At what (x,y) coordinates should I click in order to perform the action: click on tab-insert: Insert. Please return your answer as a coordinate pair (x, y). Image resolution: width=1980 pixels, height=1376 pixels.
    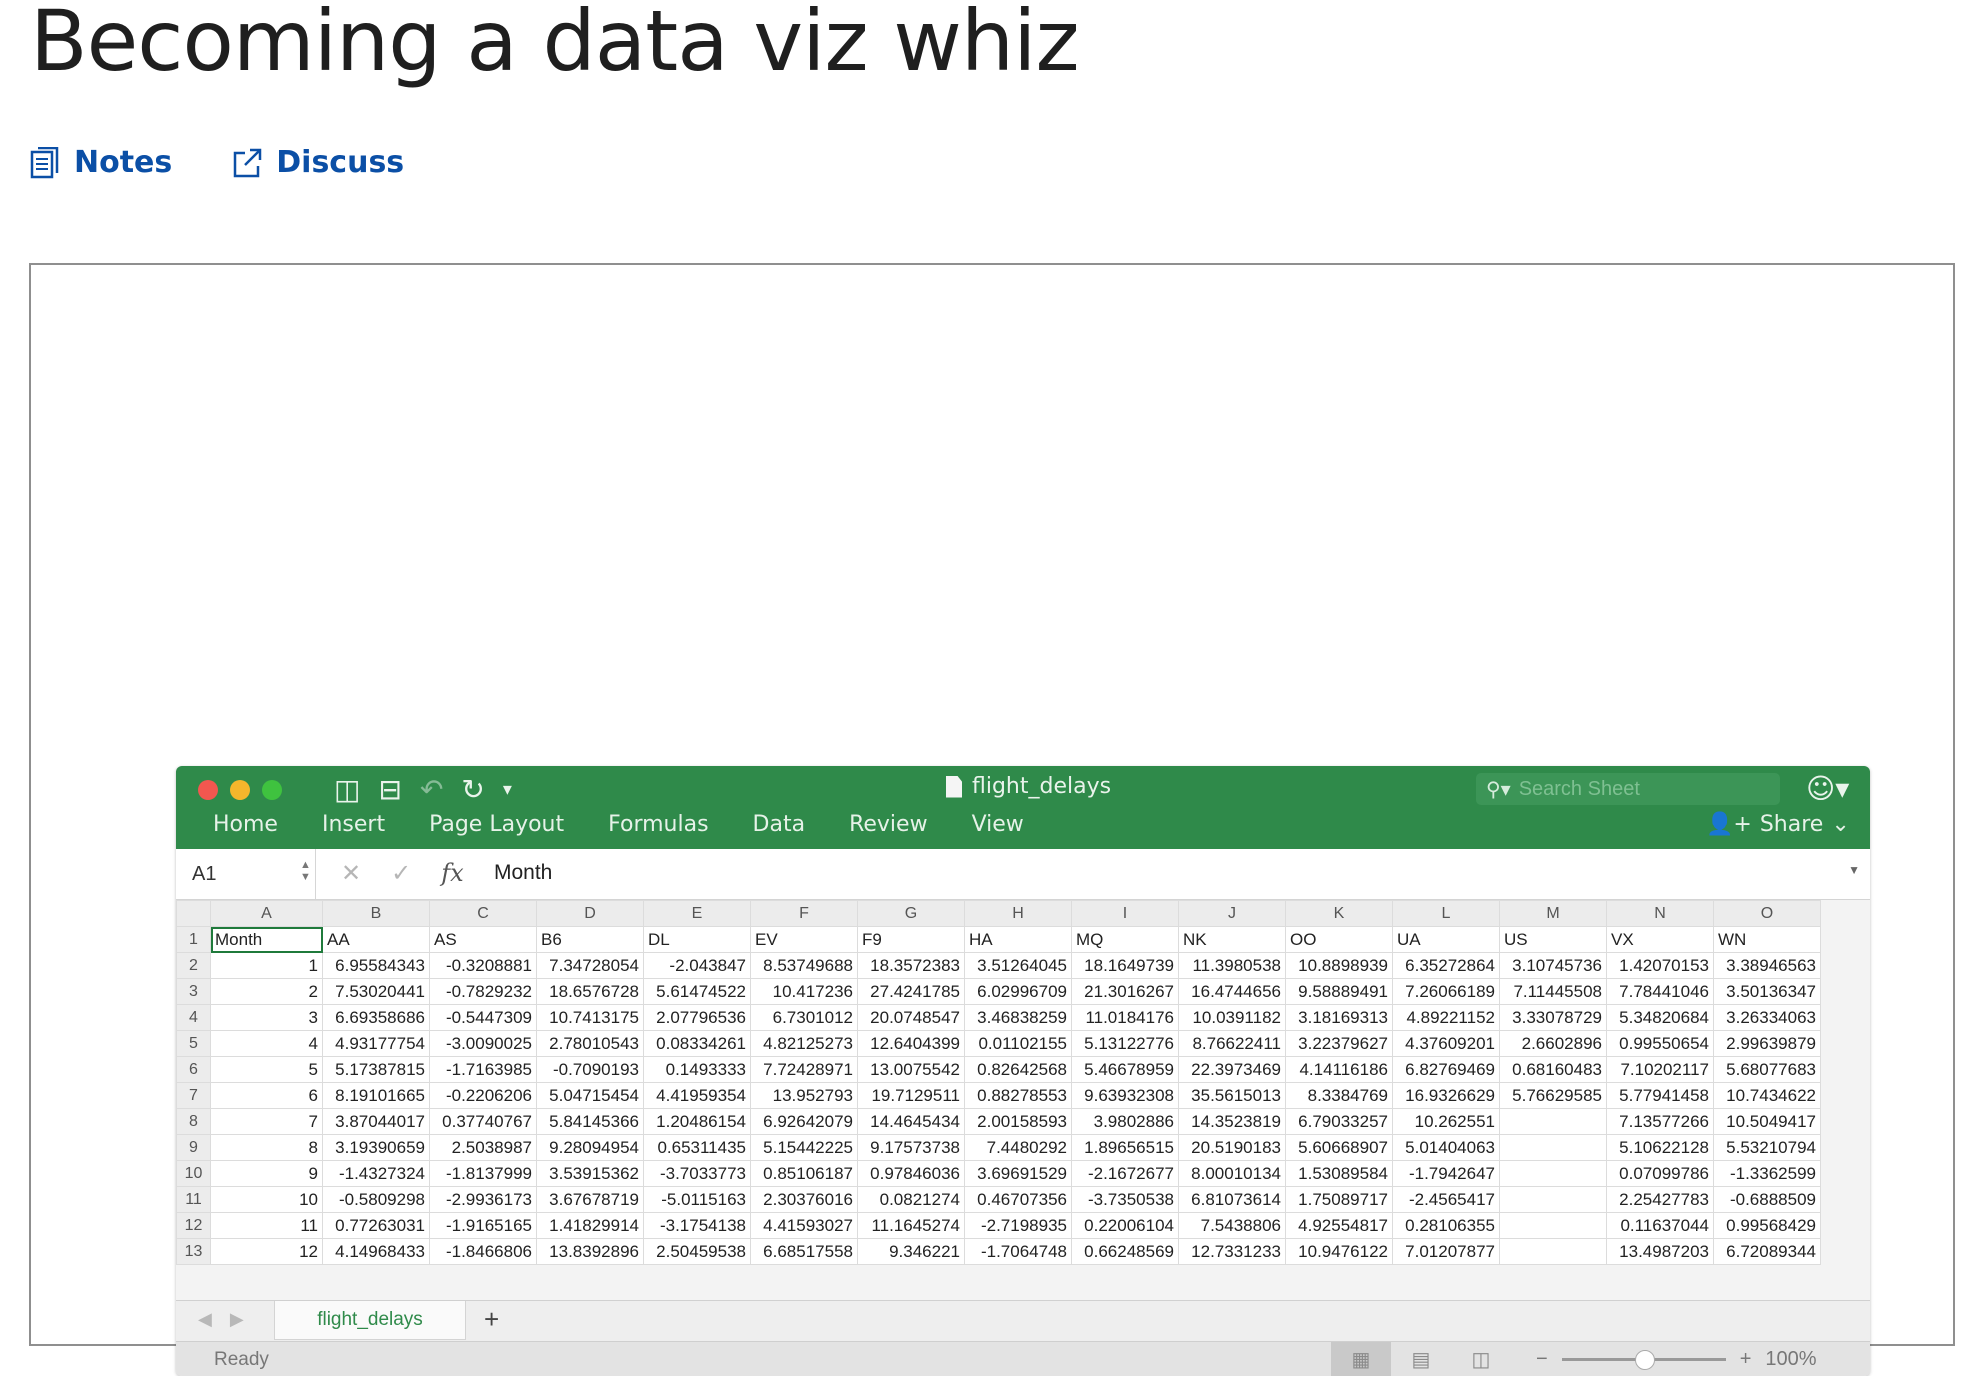
    Looking at the image, I should click on (353, 824).